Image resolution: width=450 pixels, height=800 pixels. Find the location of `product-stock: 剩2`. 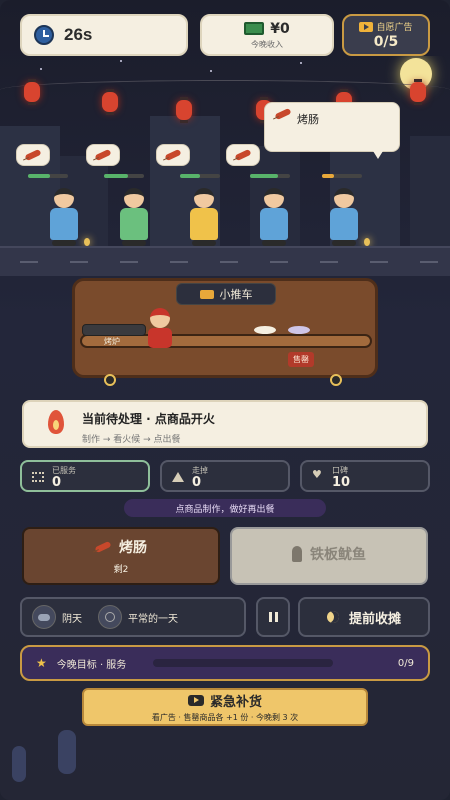

product-stock: 剩2 is located at coordinates (121, 570).